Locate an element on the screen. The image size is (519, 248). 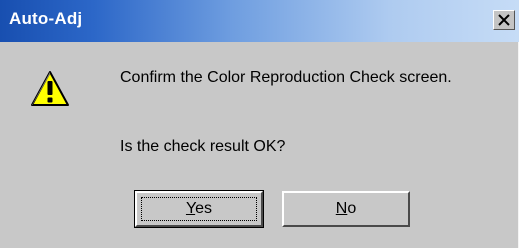
no-button: No is located at coordinates (346, 209).